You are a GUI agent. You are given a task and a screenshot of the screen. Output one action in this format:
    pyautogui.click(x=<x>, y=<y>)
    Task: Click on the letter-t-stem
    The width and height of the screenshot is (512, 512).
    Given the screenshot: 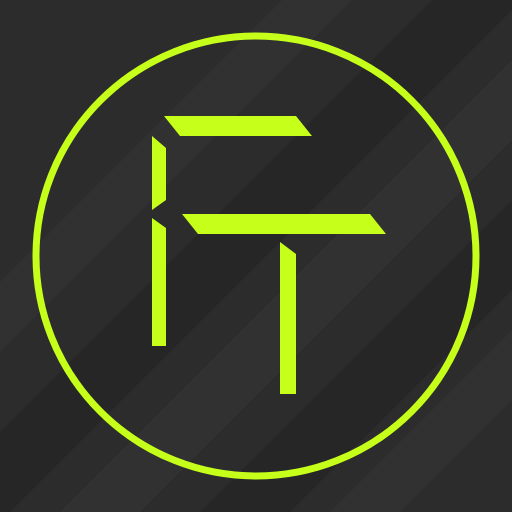 What is the action you would take?
    pyautogui.click(x=288, y=318)
    